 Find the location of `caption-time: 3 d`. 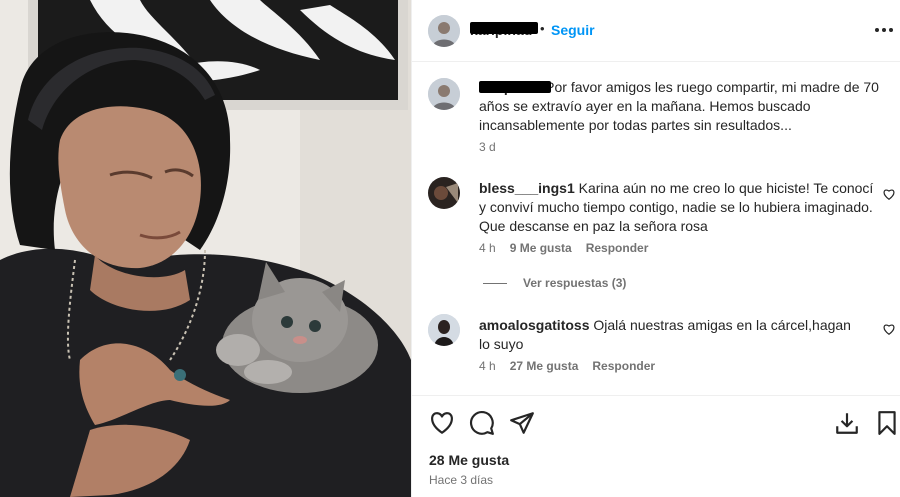

caption-time: 3 d is located at coordinates (487, 147).